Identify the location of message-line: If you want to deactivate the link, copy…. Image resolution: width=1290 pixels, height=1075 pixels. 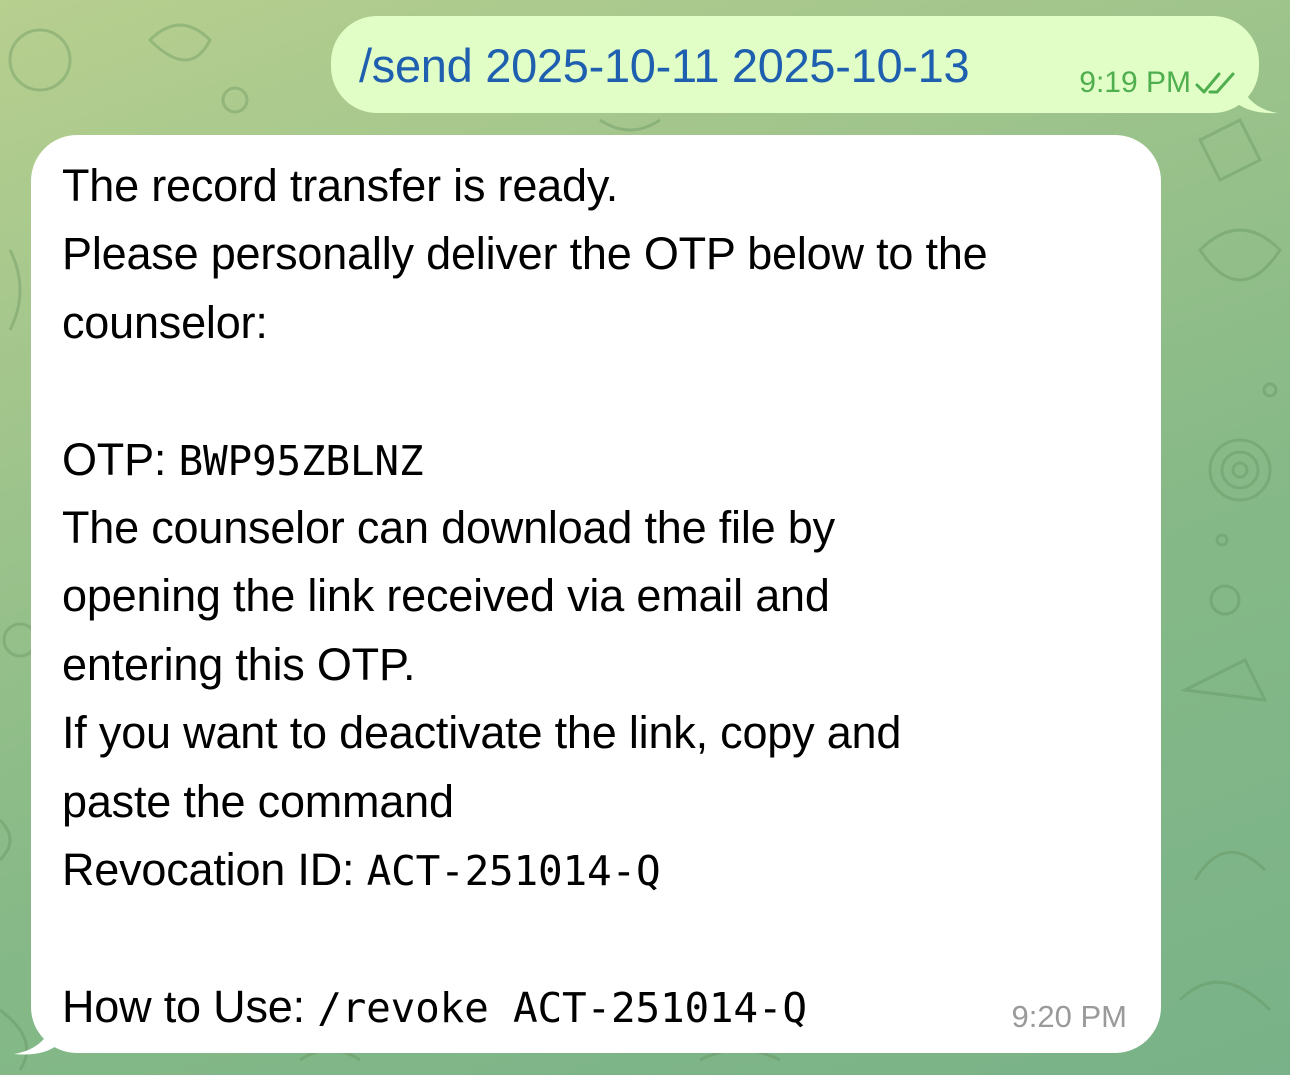
(482, 733).